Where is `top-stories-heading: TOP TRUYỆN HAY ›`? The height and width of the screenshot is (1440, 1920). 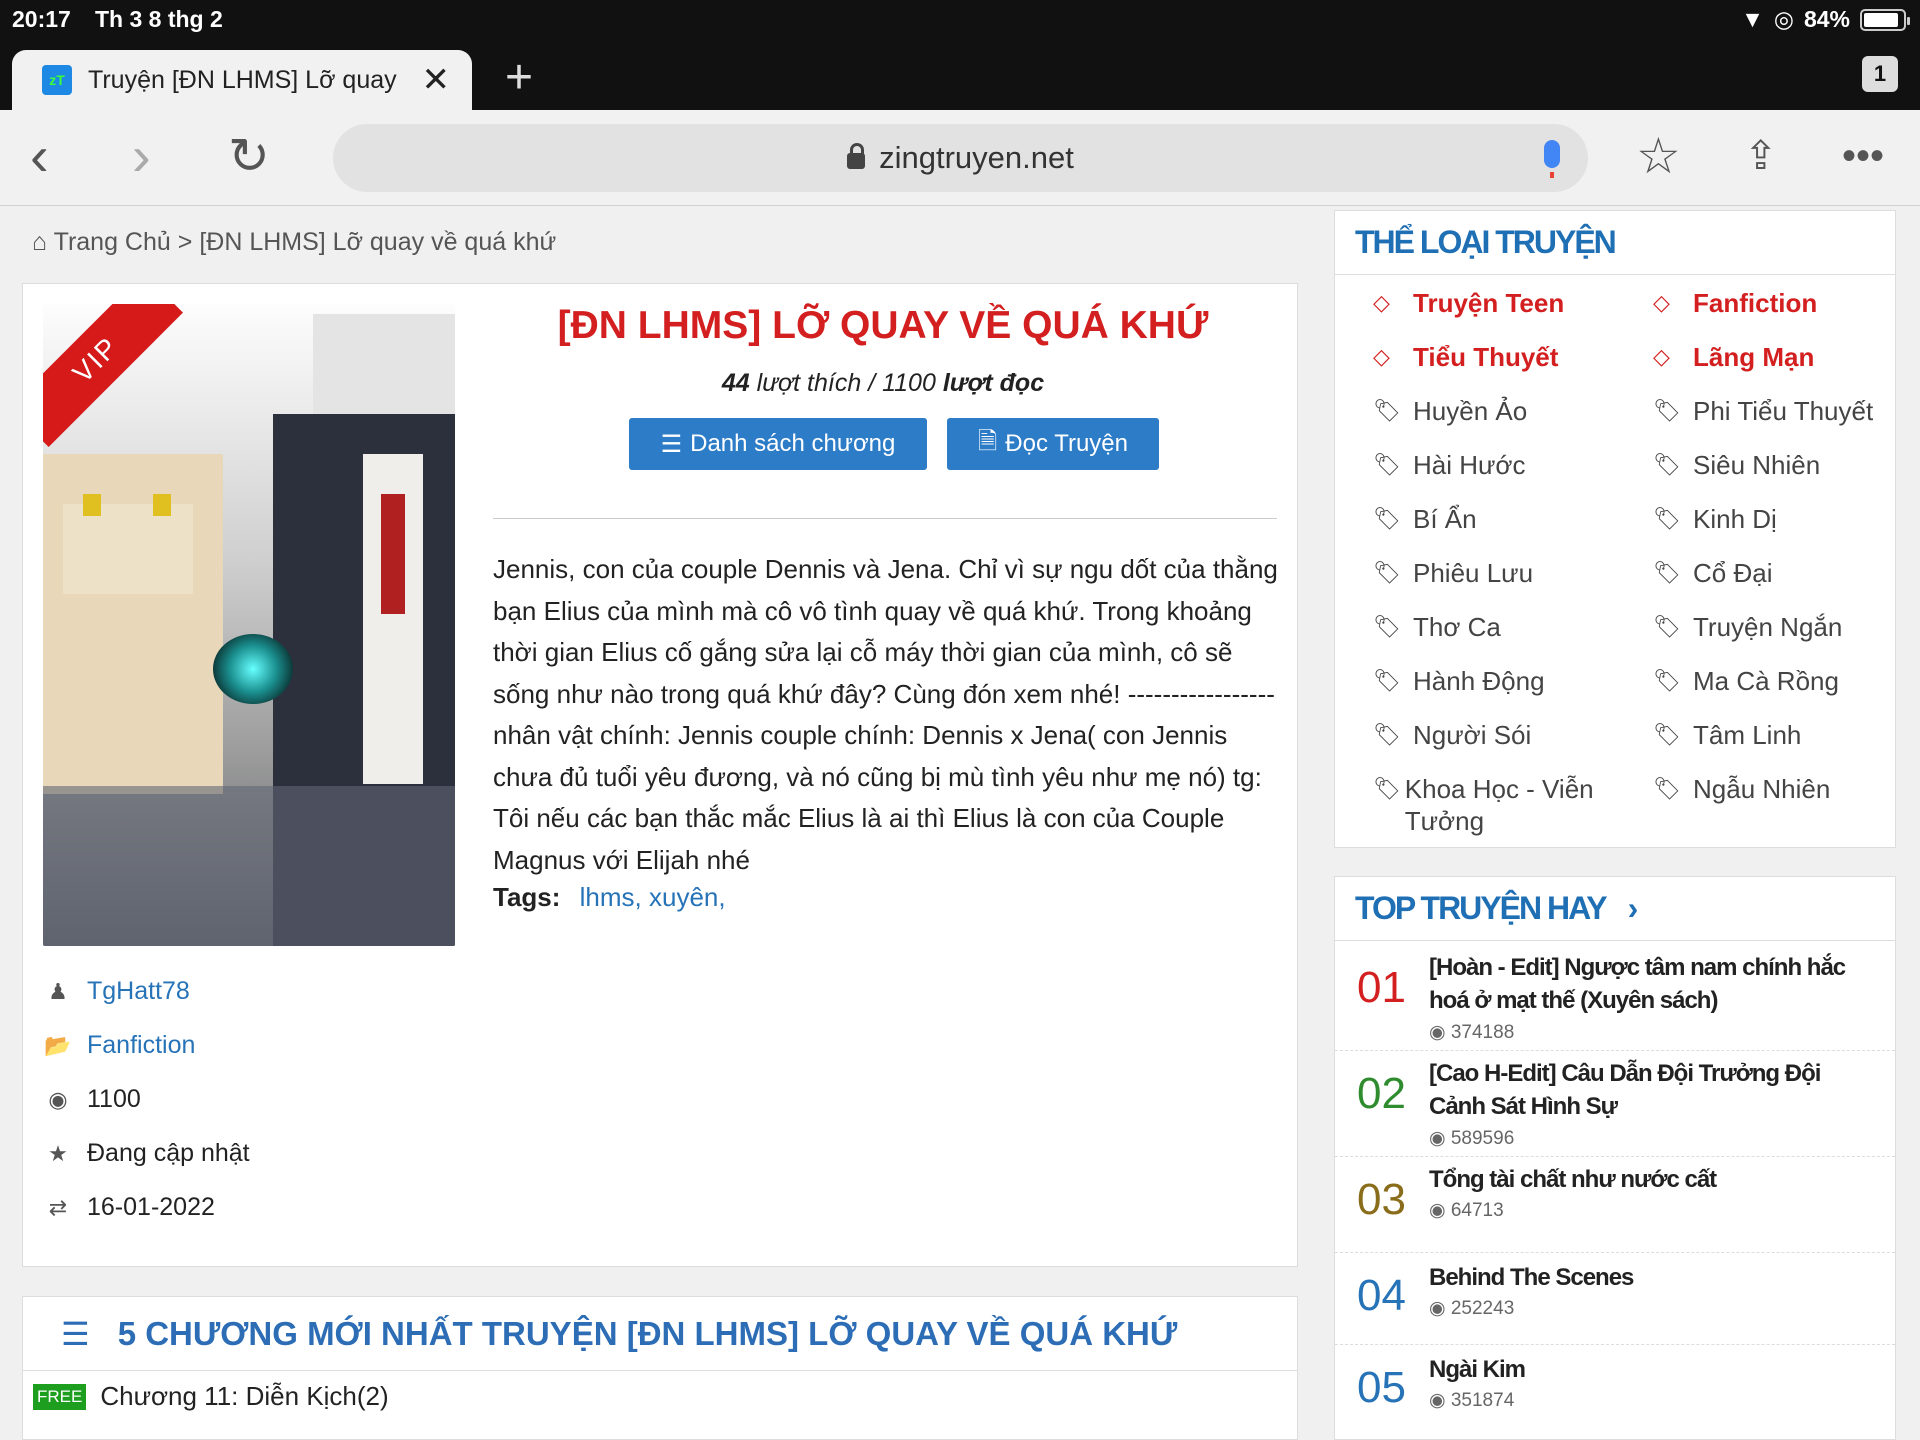 top-stories-heading: TOP TRUYỆN HAY › is located at coordinates (1615, 909).